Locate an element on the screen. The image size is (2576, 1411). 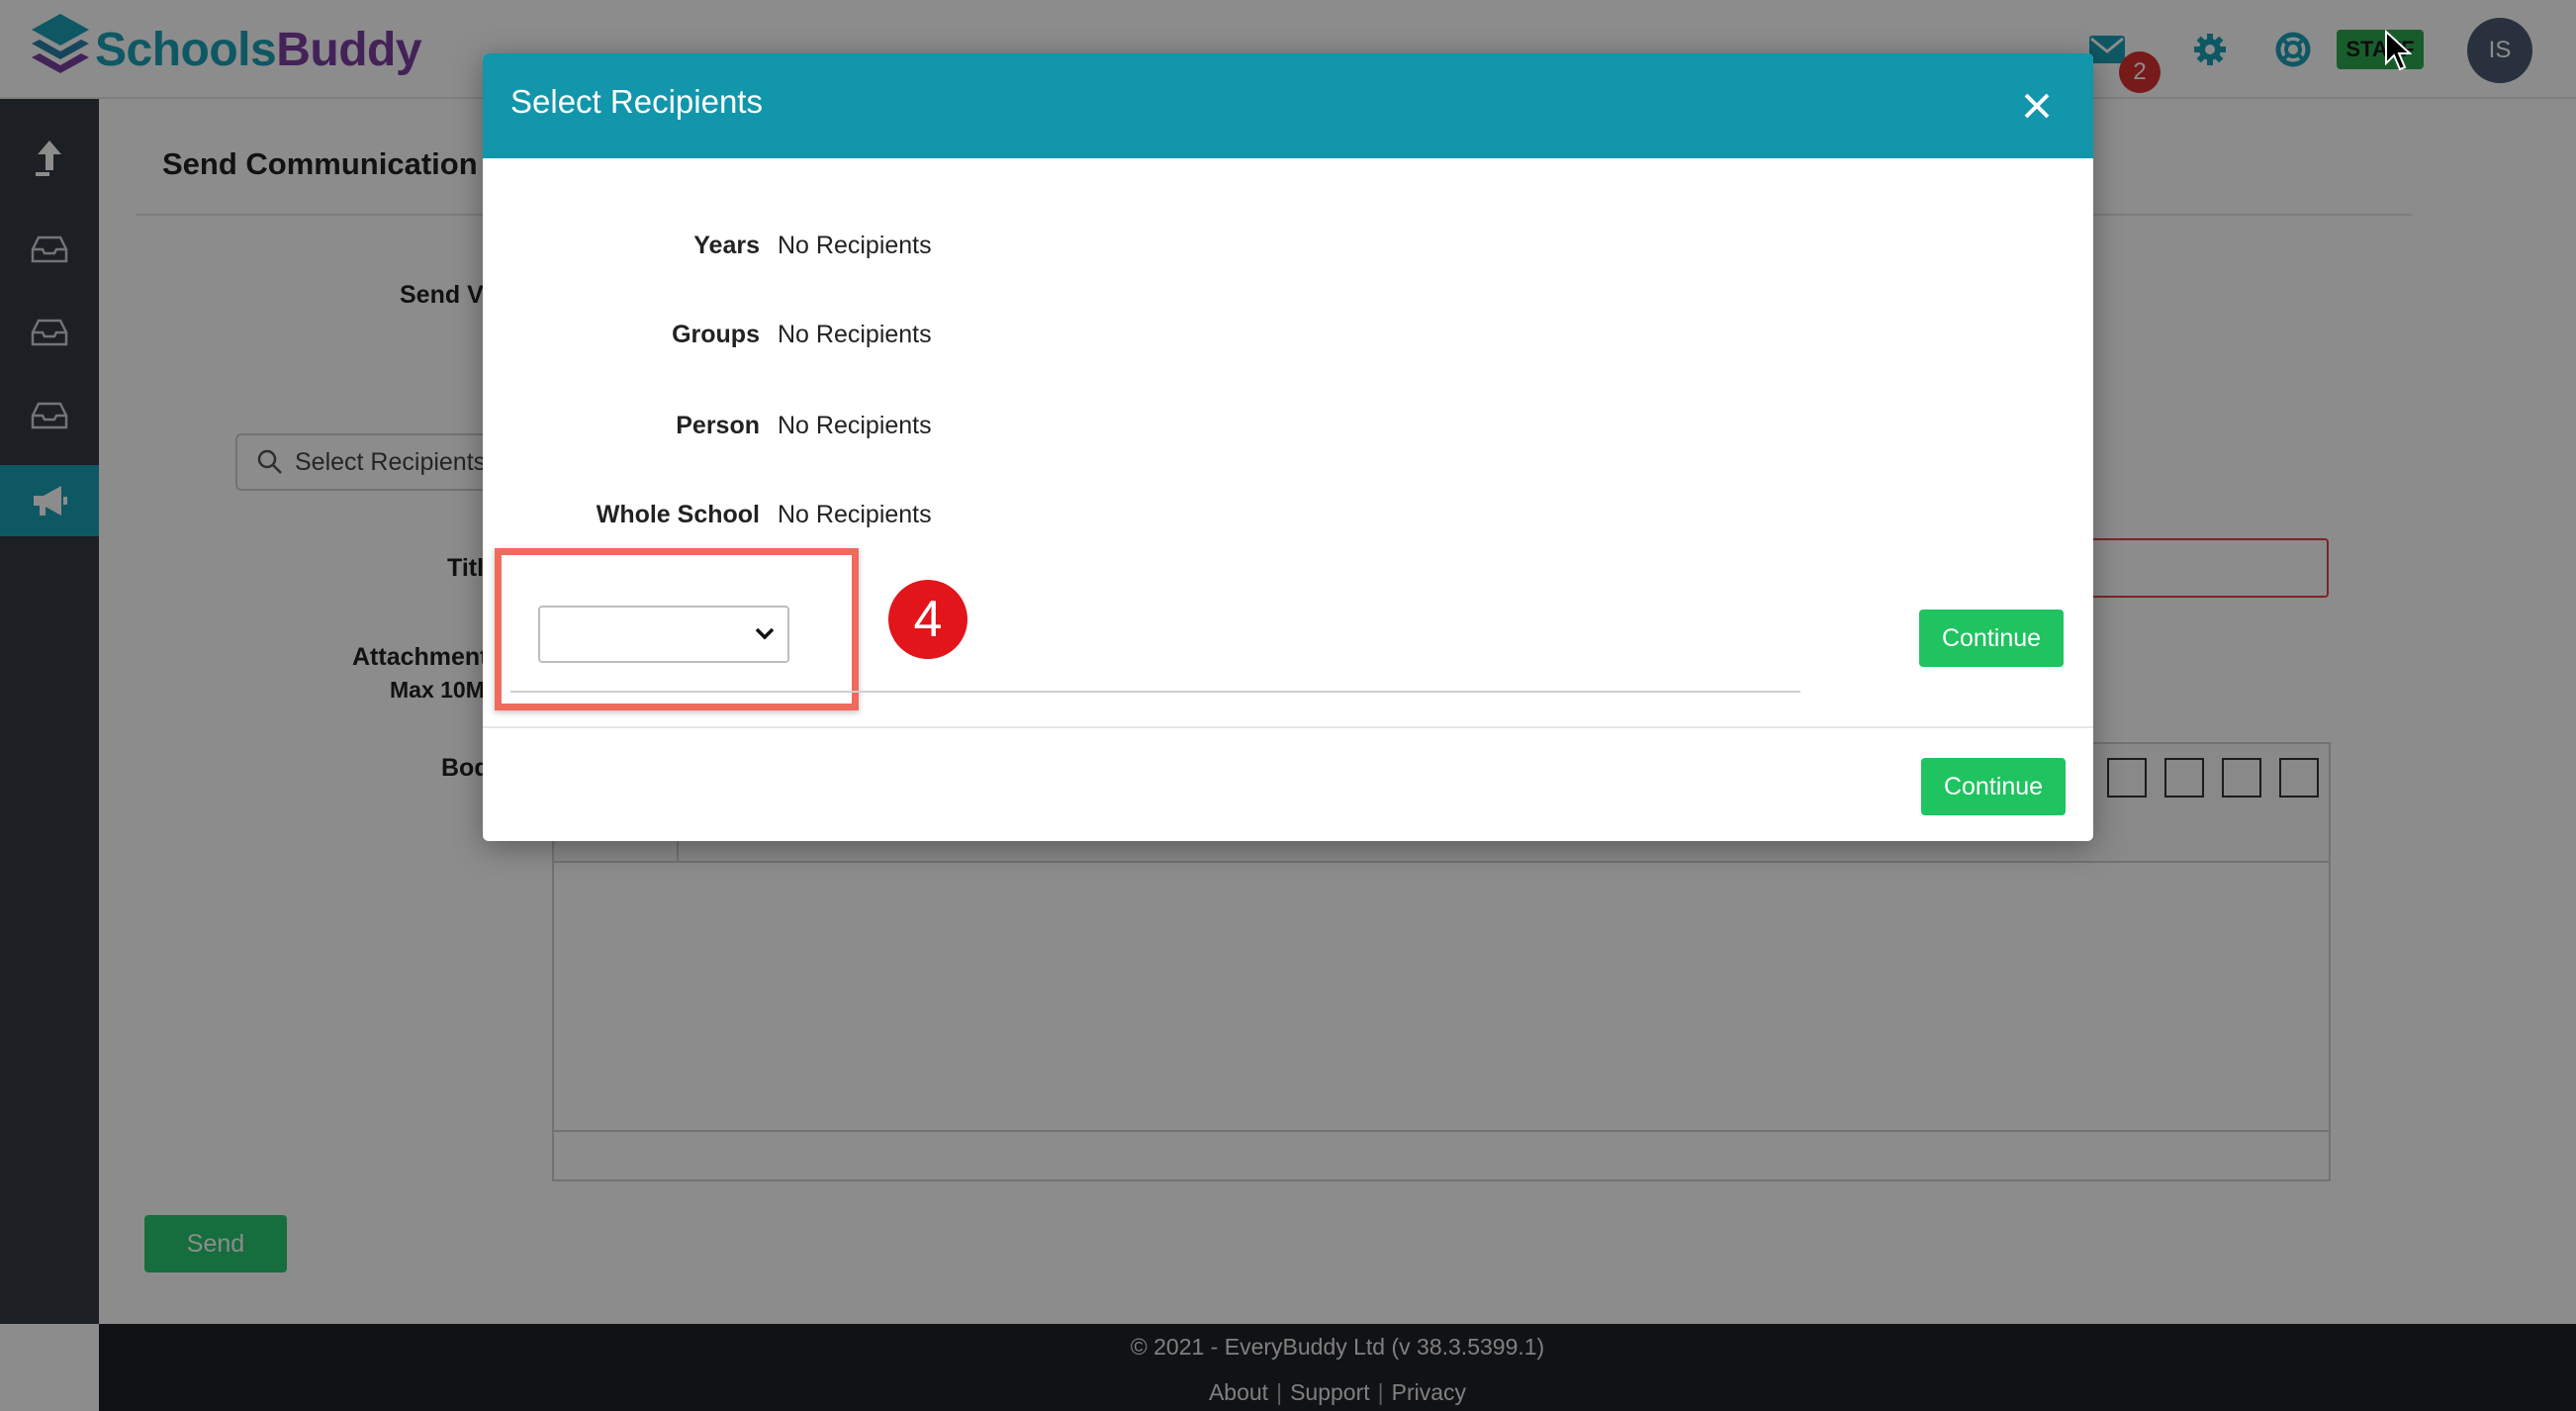
groups-label: Groups is located at coordinates (716, 334).